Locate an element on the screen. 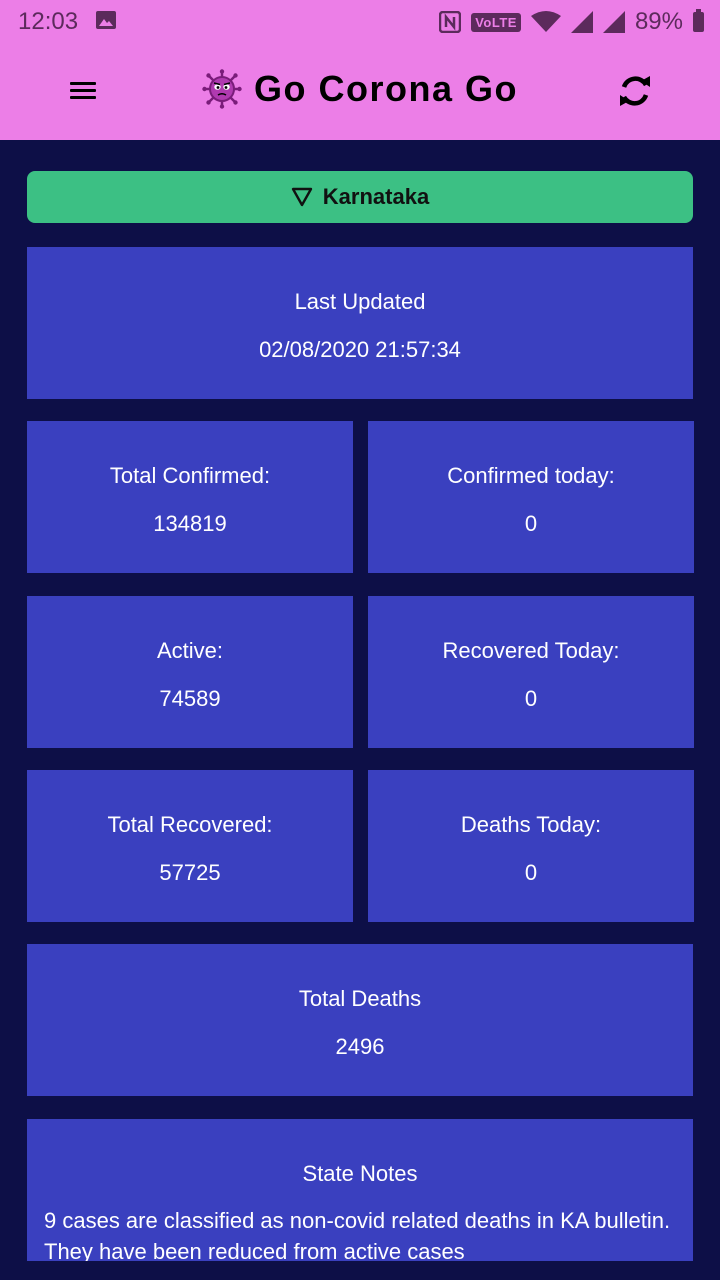 This screenshot has width=720, height=1280. state-notes-label: State Notes is located at coordinates (360, 1173).